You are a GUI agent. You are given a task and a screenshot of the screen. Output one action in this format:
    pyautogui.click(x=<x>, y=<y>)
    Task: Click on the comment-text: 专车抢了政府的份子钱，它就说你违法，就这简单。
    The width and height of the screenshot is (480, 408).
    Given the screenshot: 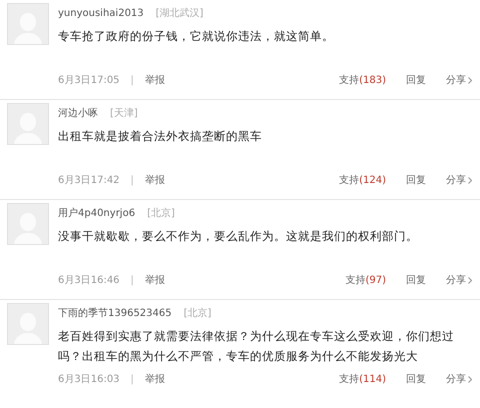 What is the action you would take?
    pyautogui.click(x=196, y=36)
    